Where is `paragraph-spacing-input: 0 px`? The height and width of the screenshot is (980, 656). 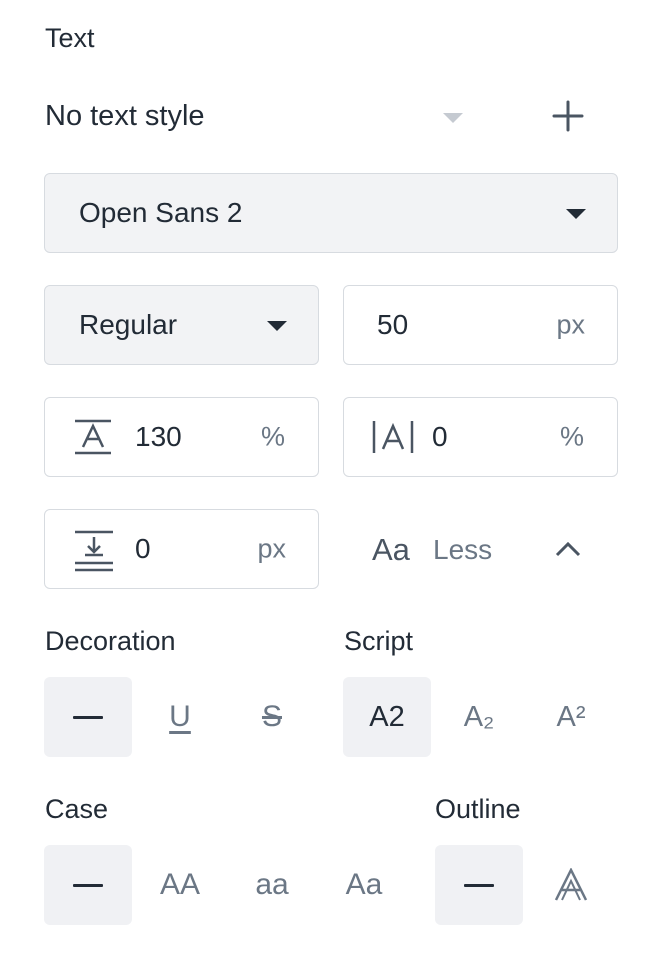
paragraph-spacing-input: 0 px is located at coordinates (181, 549).